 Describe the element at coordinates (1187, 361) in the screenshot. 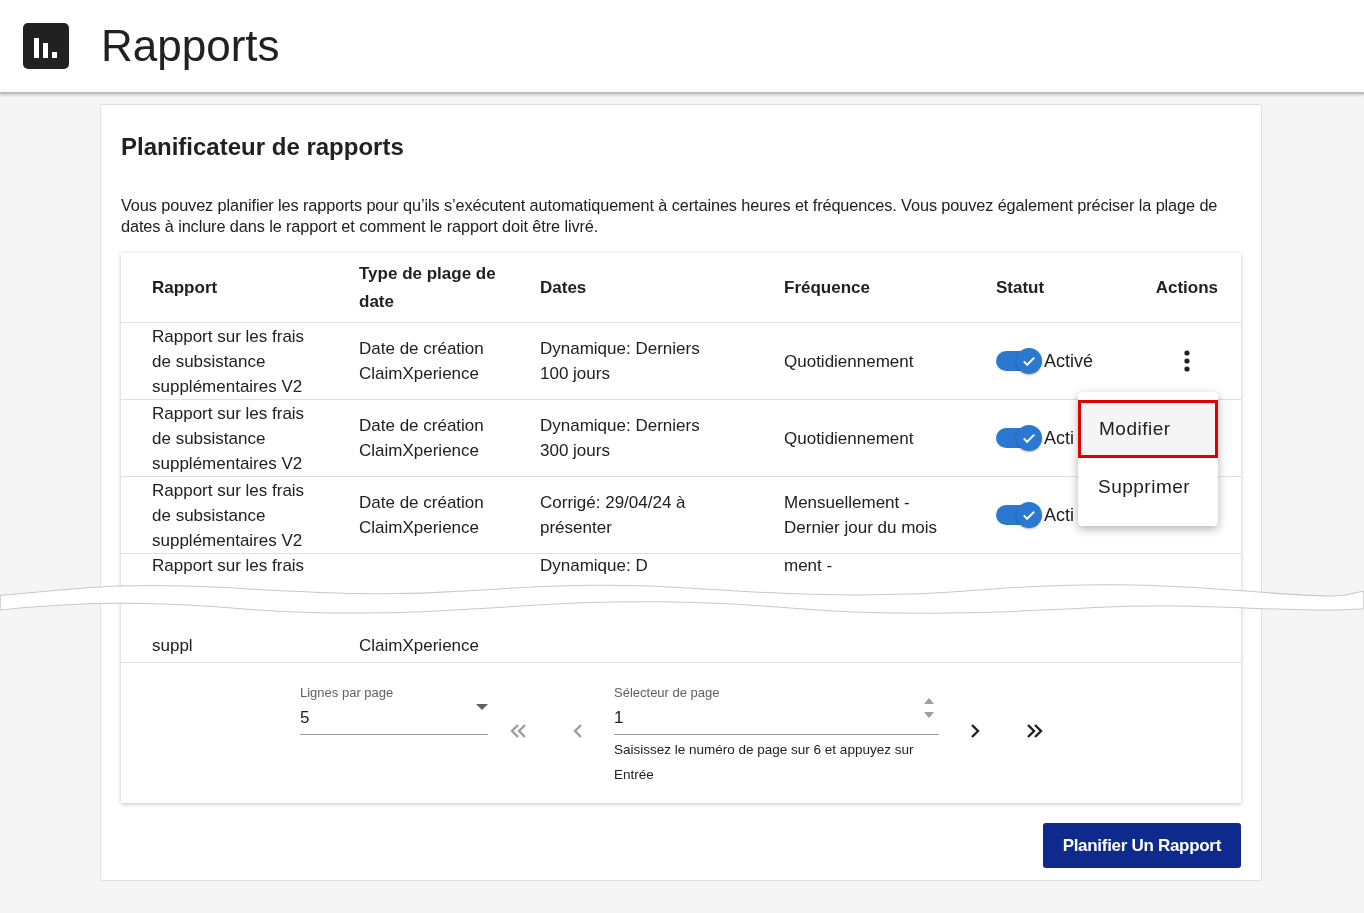

I see `more-icon` at that location.